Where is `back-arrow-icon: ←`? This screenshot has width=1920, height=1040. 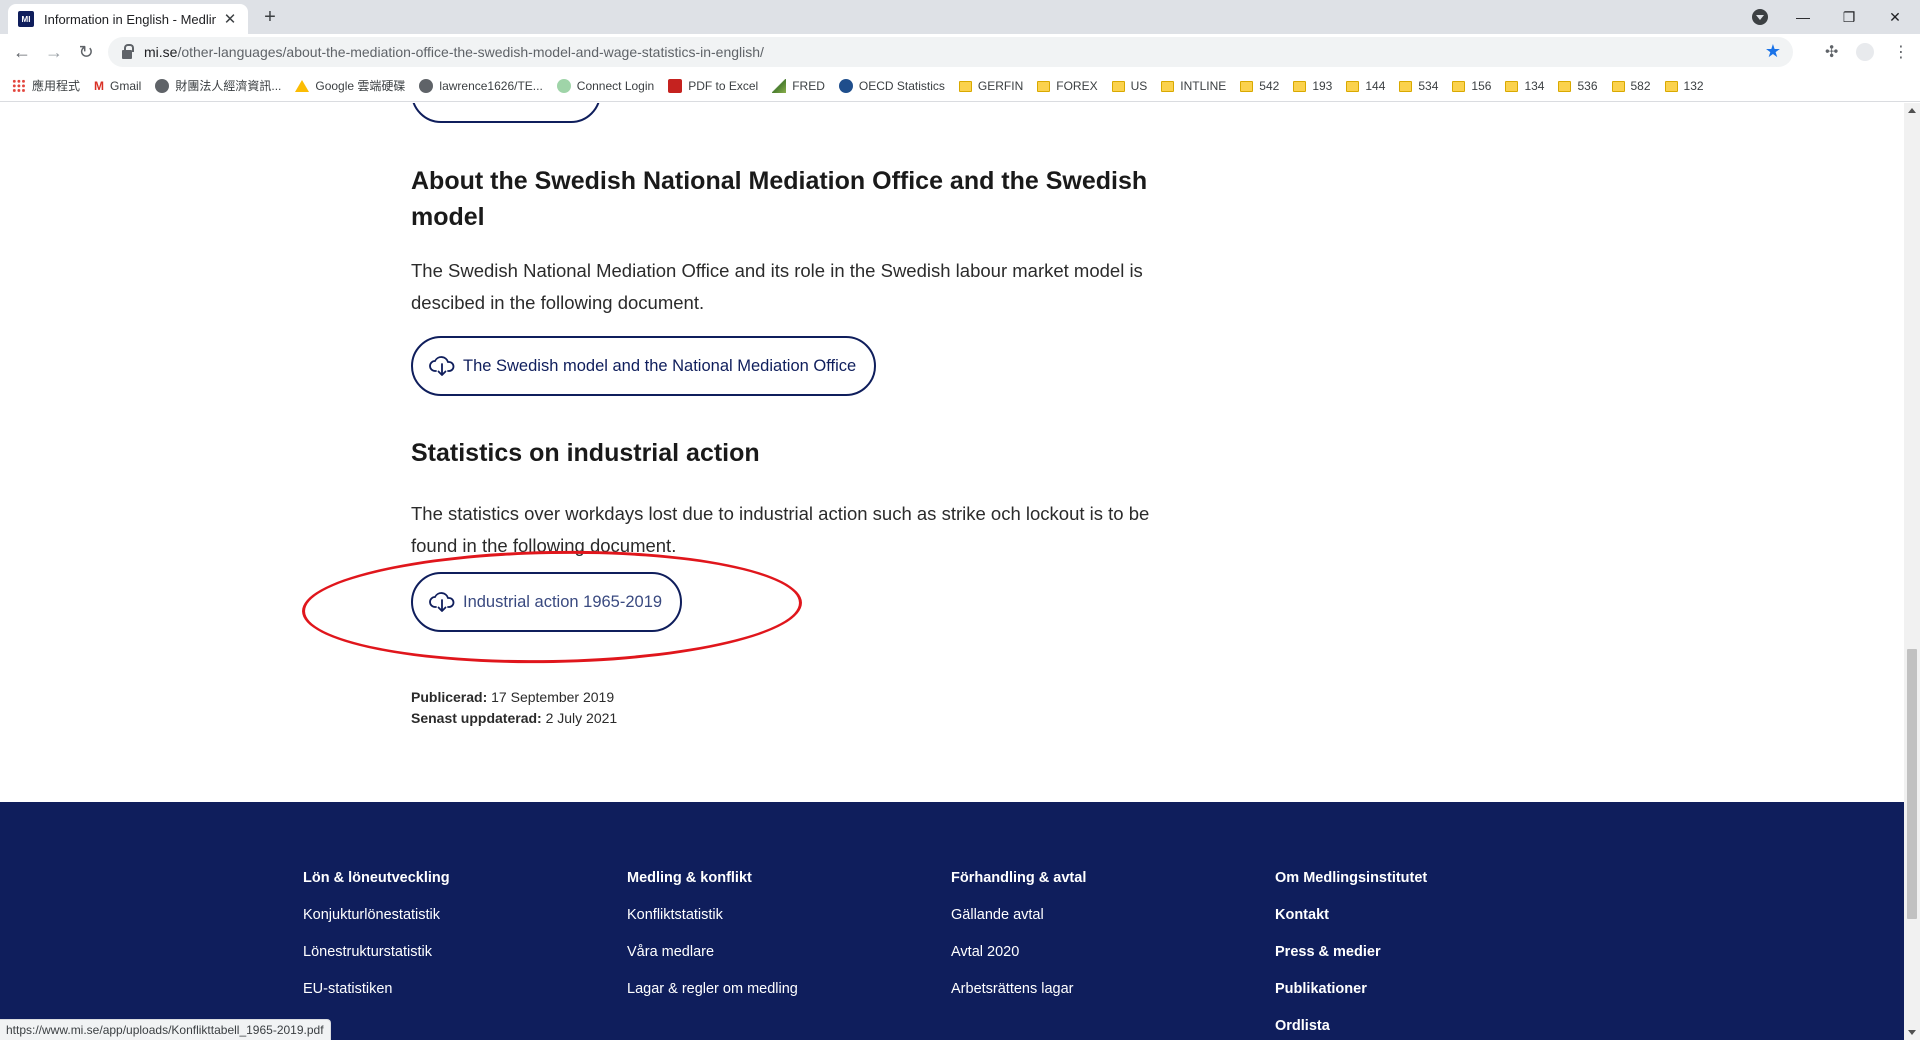
back-arrow-icon: ← is located at coordinates (22, 52).